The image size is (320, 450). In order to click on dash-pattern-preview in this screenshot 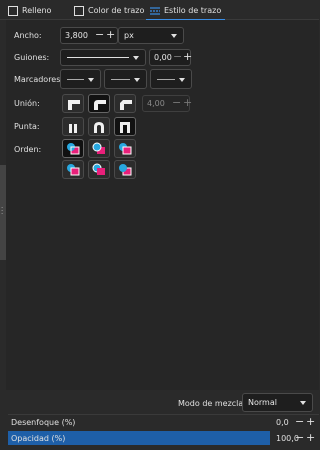, I will do `click(98, 57)`.